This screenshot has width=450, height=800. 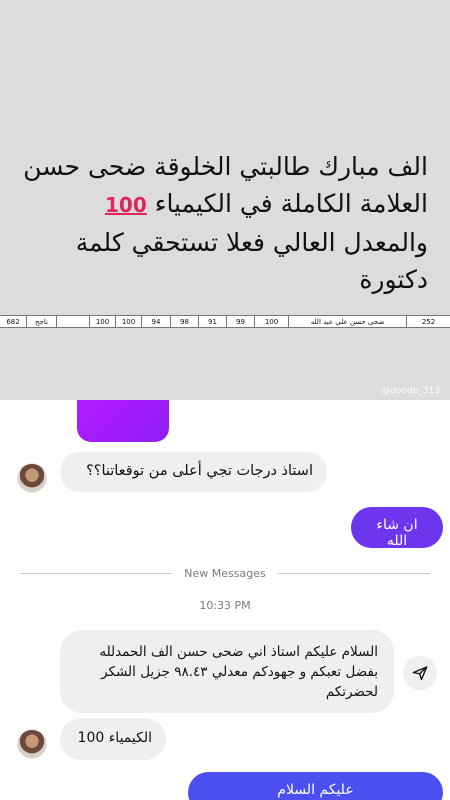 What do you see at coordinates (213, 321) in the screenshot?
I see `grade-cell-5: 91` at bounding box center [213, 321].